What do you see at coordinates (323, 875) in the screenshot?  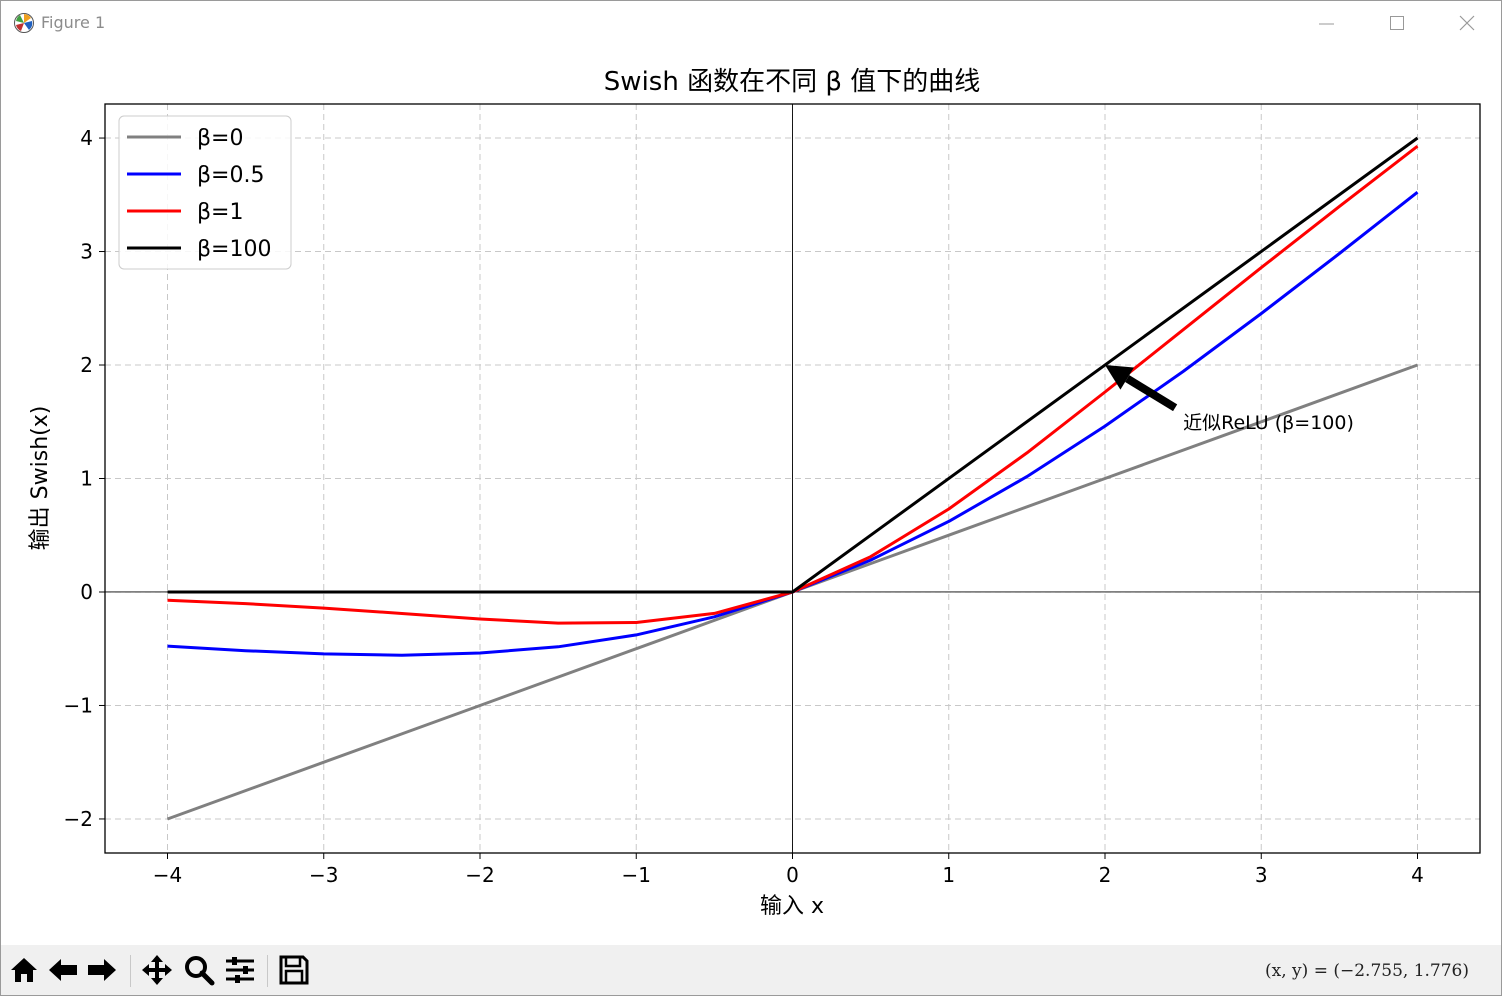 I see `x-tick-label: −3` at bounding box center [323, 875].